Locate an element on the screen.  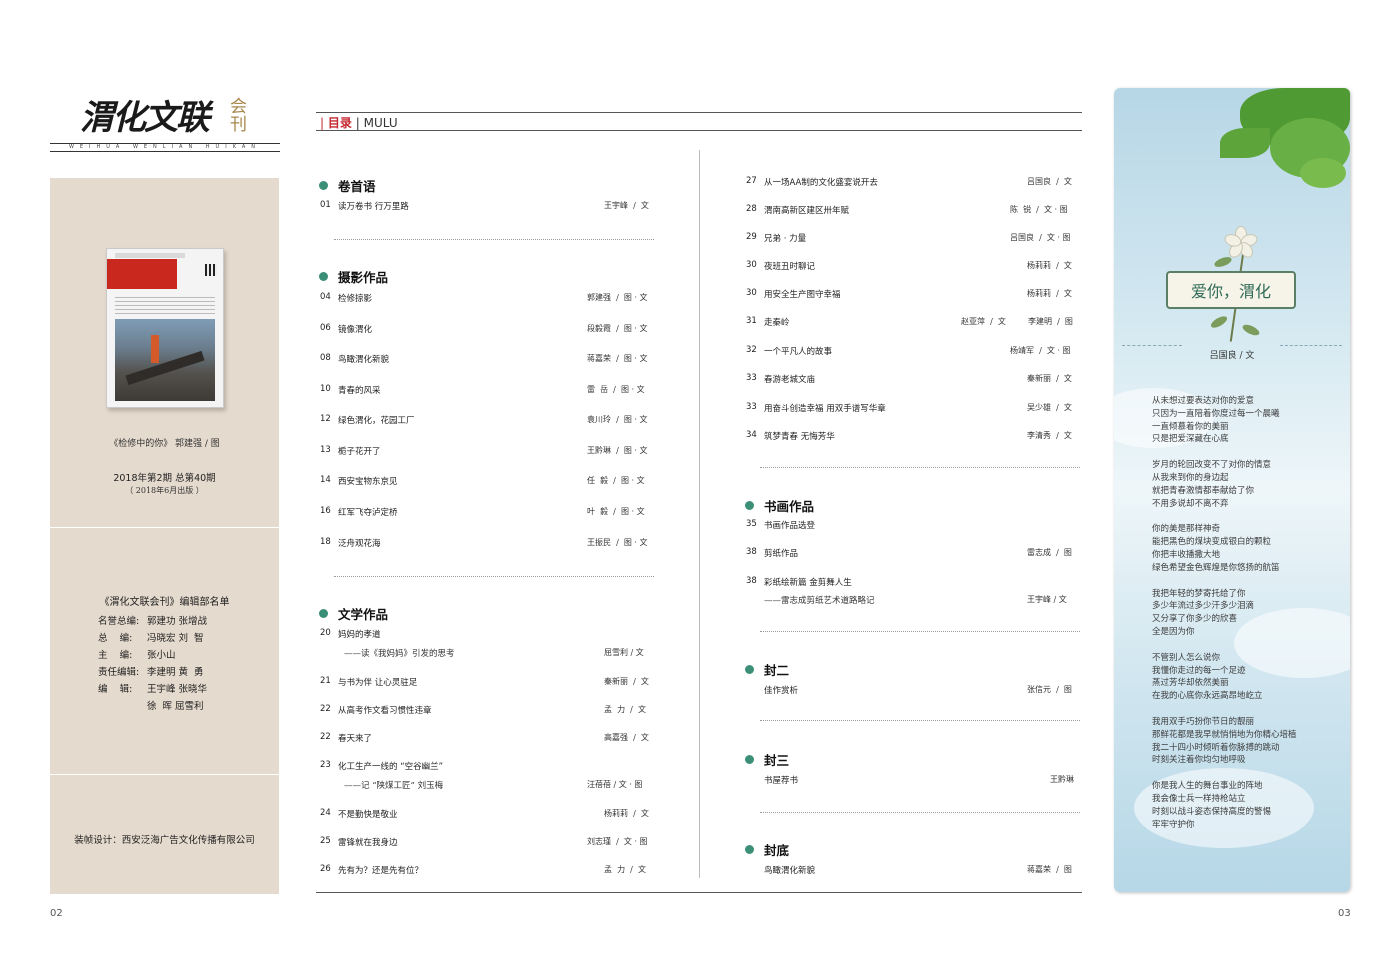
toc-entry: 06 镜像渭化 段毅霞 / 图 · 文 is located at coordinates (487, 330).